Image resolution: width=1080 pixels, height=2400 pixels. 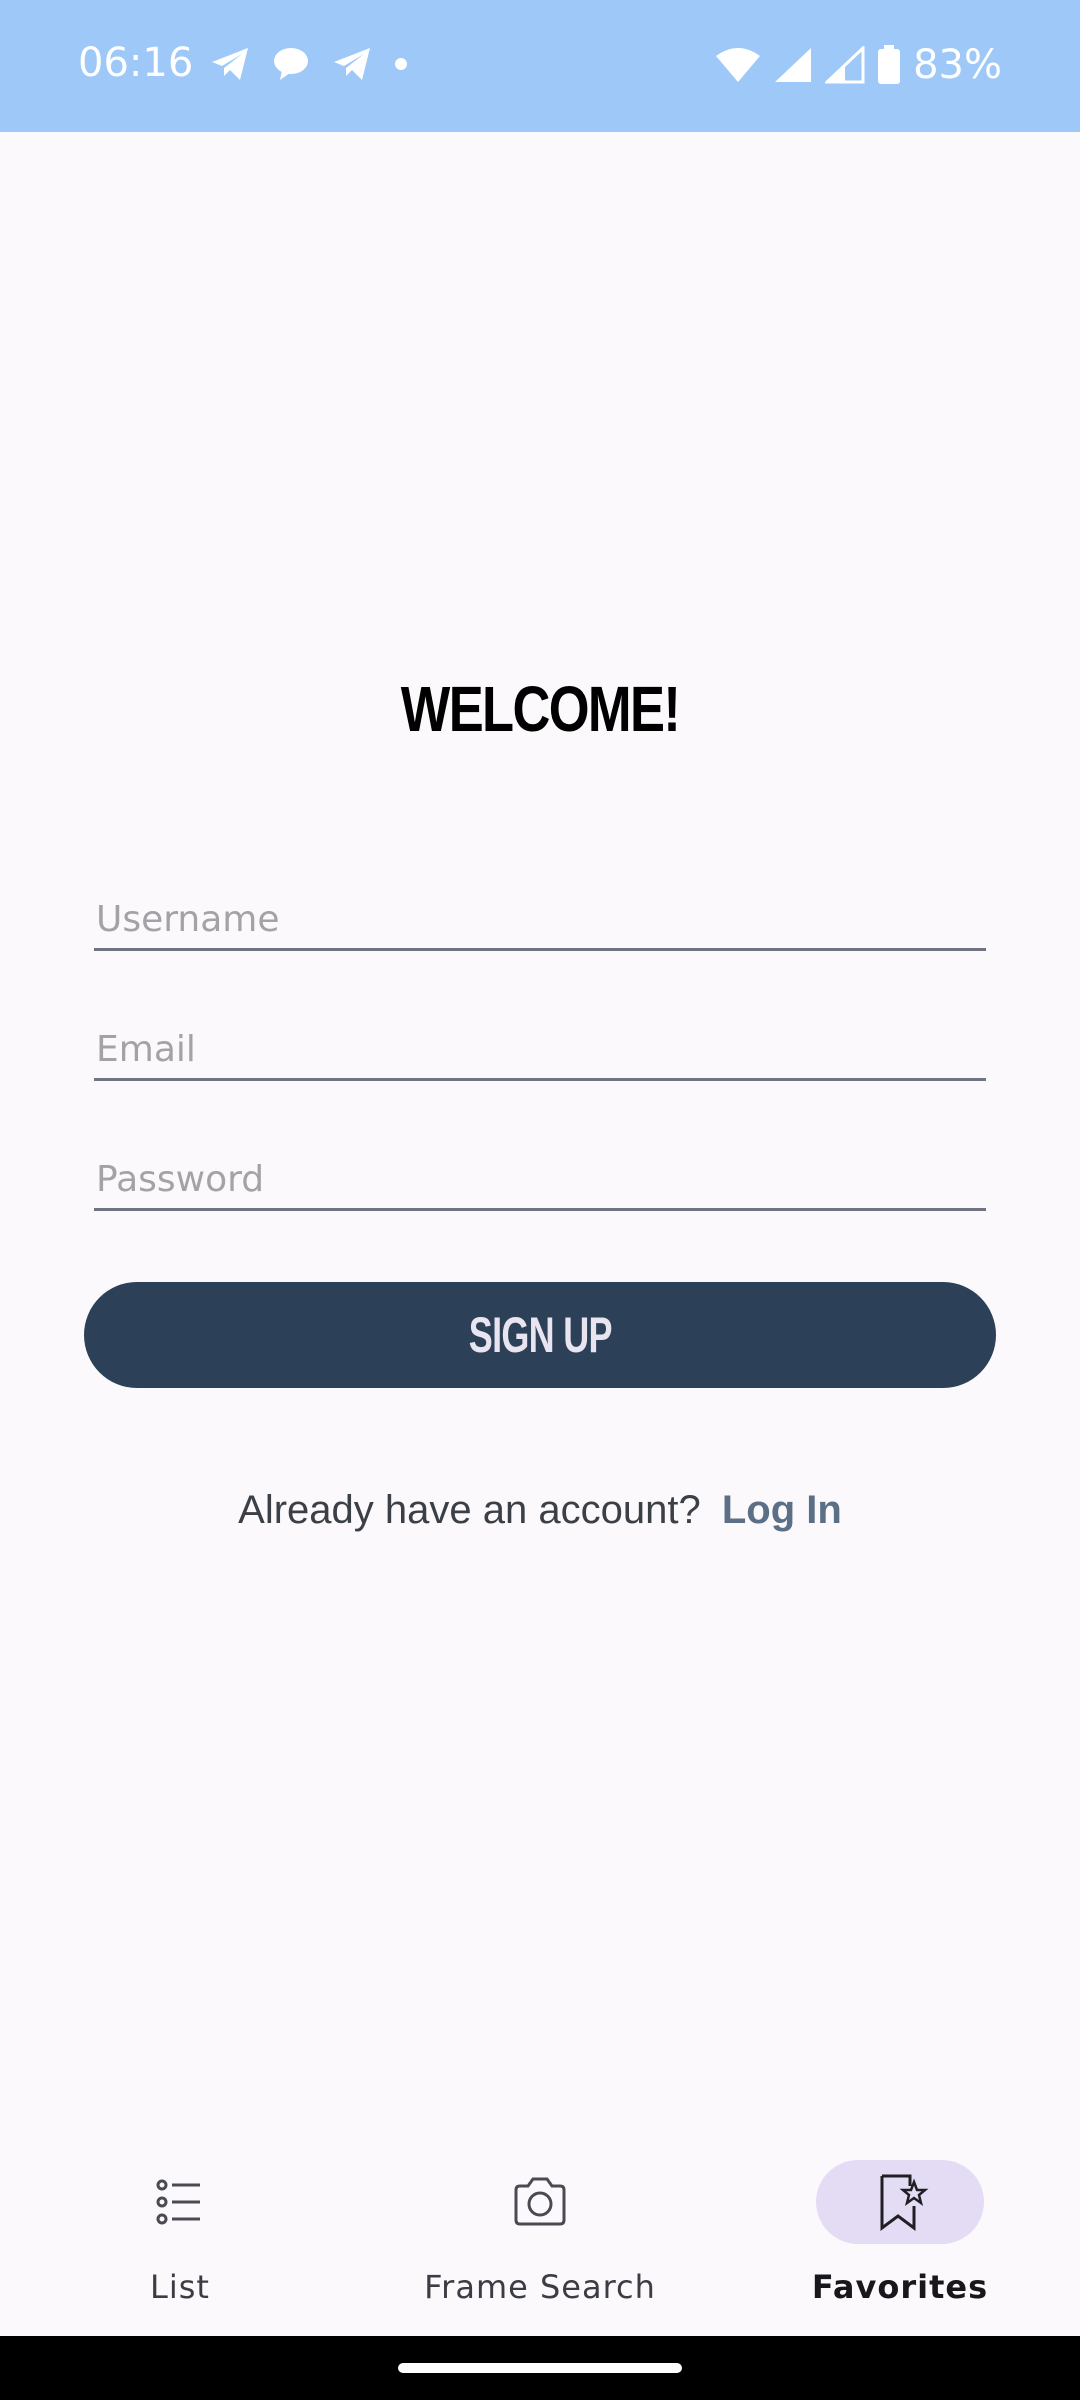 I want to click on login-prompt: Already have an account?, so click(x=469, y=1510).